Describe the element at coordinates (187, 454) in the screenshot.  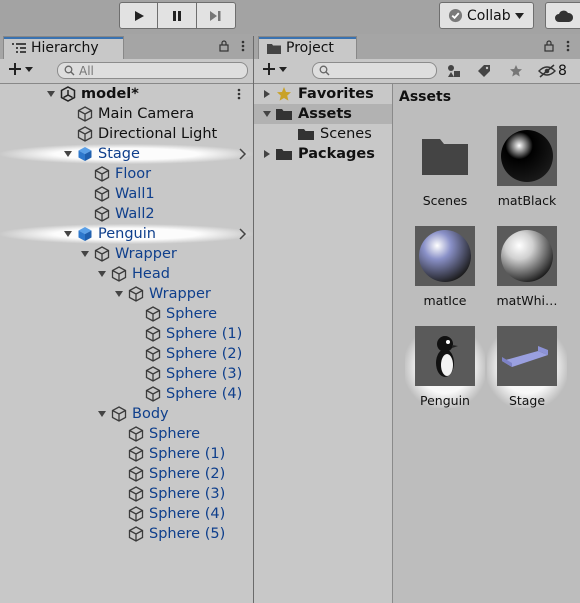
I see `hierarchy-row-label: Sphere (1)` at that location.